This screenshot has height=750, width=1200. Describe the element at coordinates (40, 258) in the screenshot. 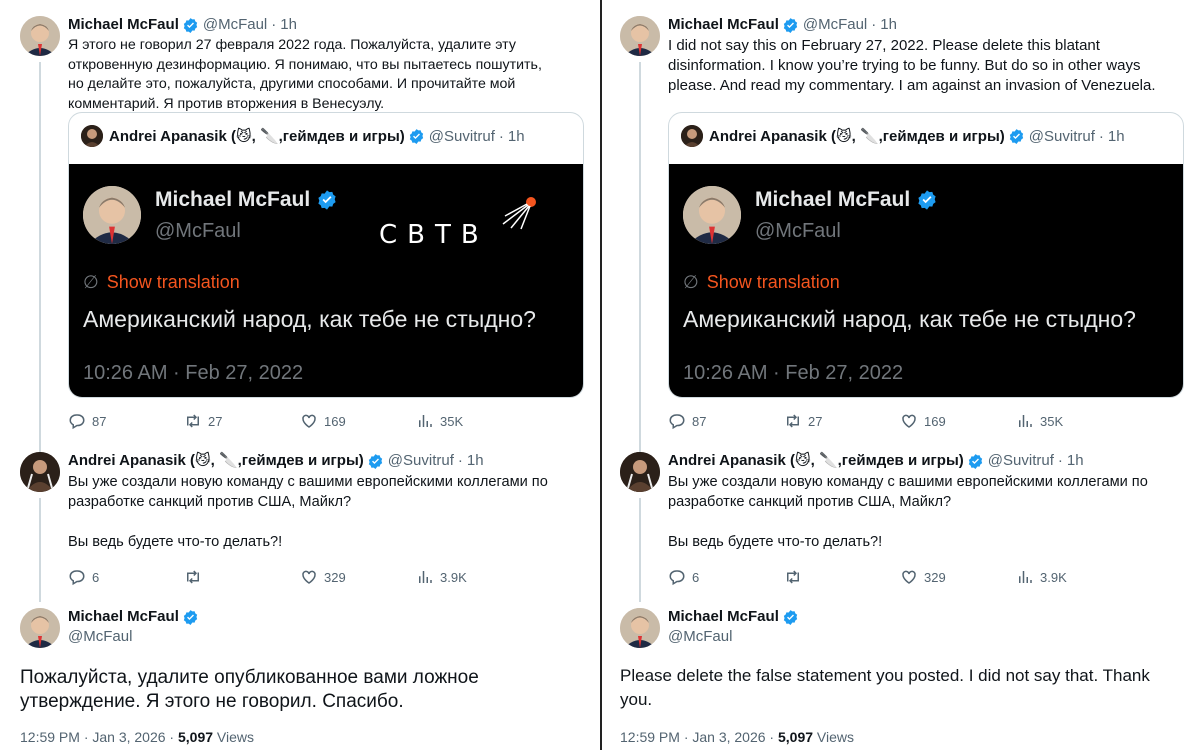

I see `thread-line` at that location.